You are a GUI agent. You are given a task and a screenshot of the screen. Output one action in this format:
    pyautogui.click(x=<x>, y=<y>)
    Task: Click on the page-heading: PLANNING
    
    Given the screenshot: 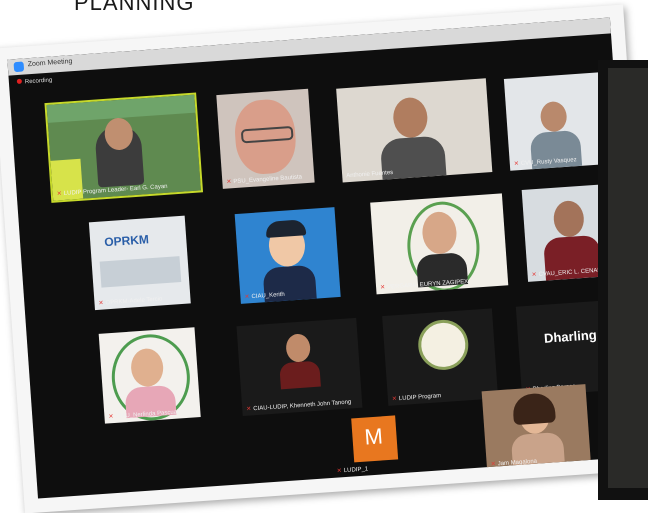 What is the action you would take?
    pyautogui.click(x=134, y=7)
    